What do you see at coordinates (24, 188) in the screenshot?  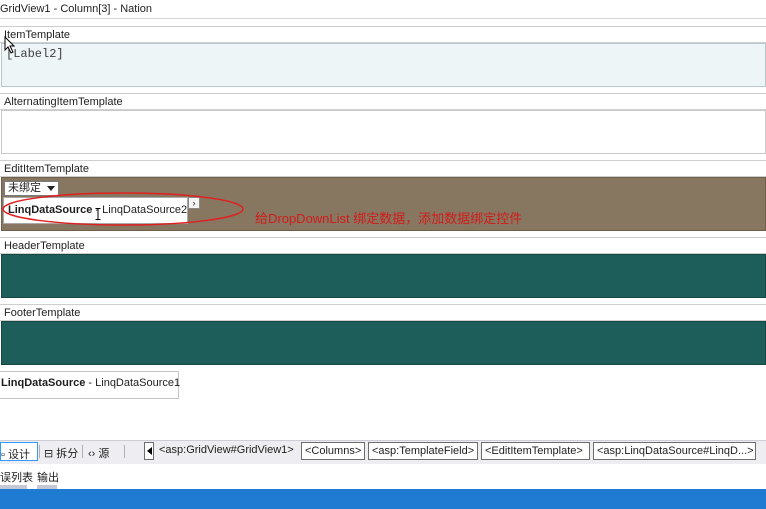 I see `dropdown-value: 未绑定` at bounding box center [24, 188].